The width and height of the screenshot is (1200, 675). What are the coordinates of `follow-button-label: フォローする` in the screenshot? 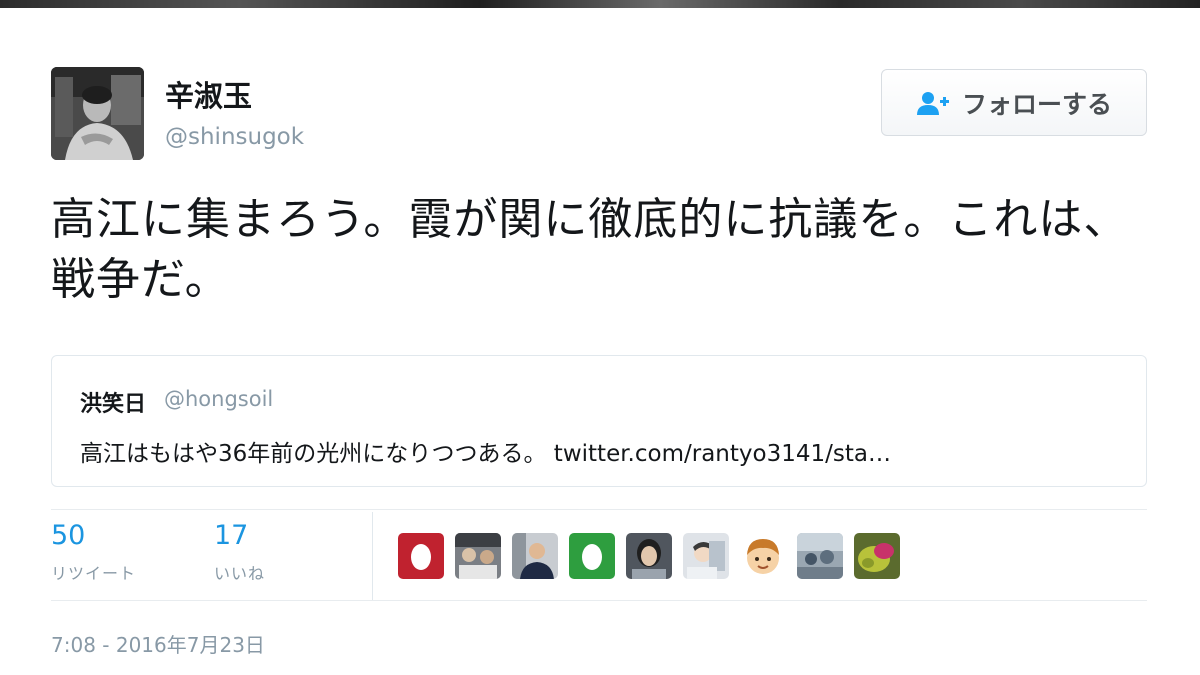 It's located at (1036, 104).